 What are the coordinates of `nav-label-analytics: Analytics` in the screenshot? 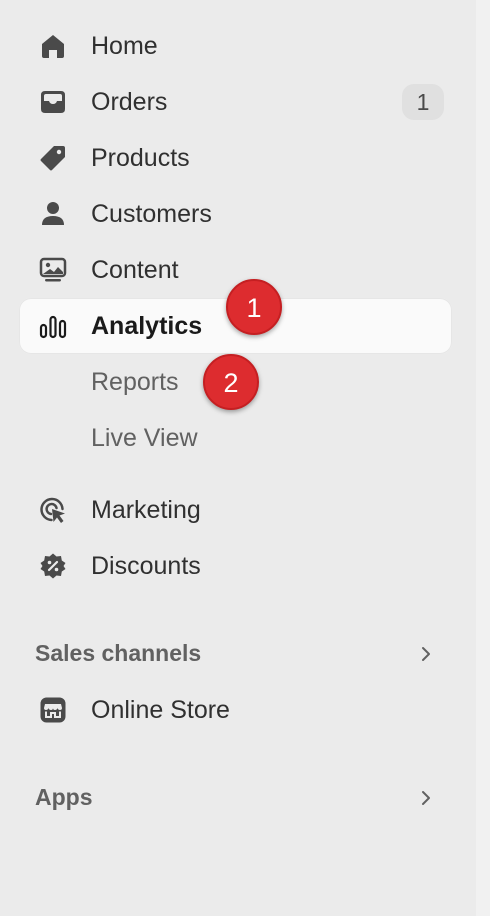 It's located at (147, 326).